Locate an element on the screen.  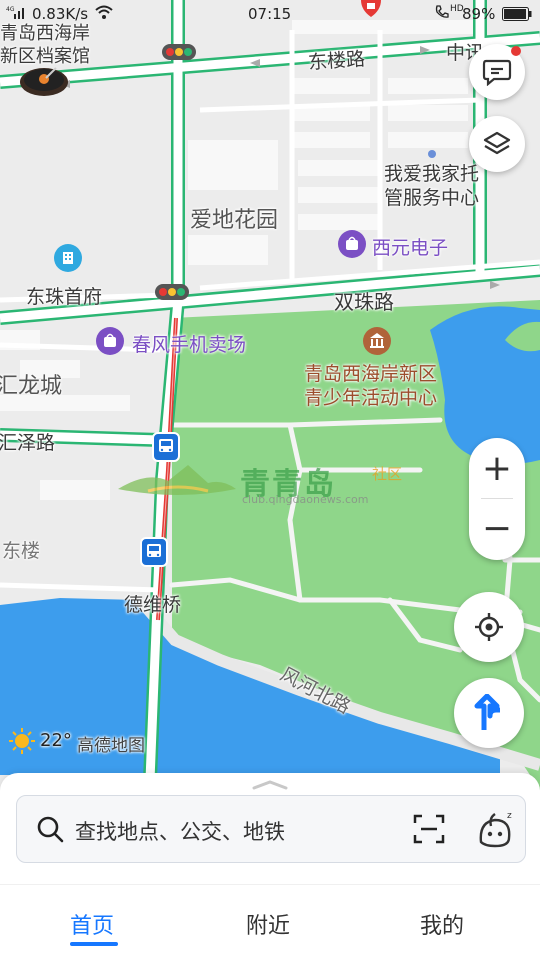
route-arrow-icon is located at coordinates (487, 712).